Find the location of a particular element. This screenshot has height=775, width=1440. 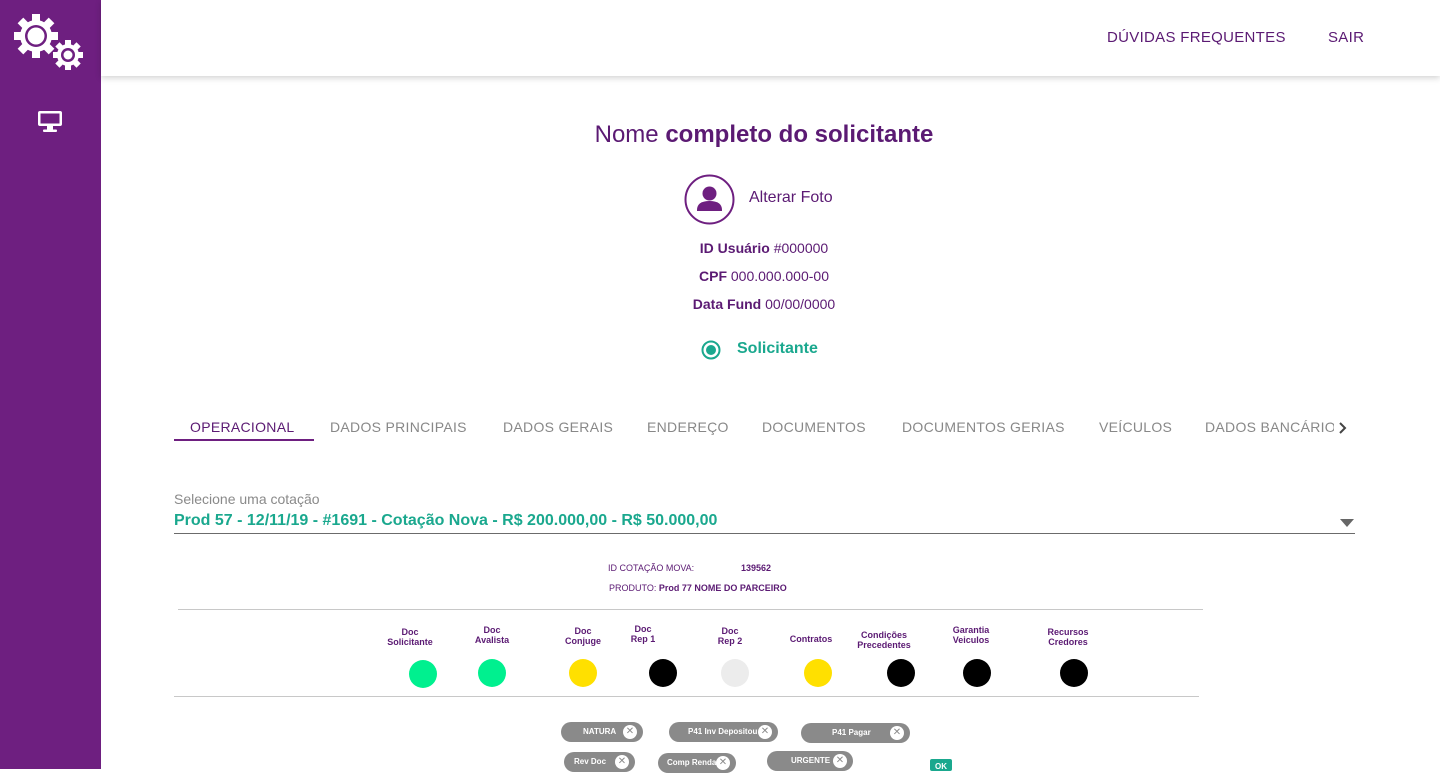

cpf-label: CPF is located at coordinates (713, 276).